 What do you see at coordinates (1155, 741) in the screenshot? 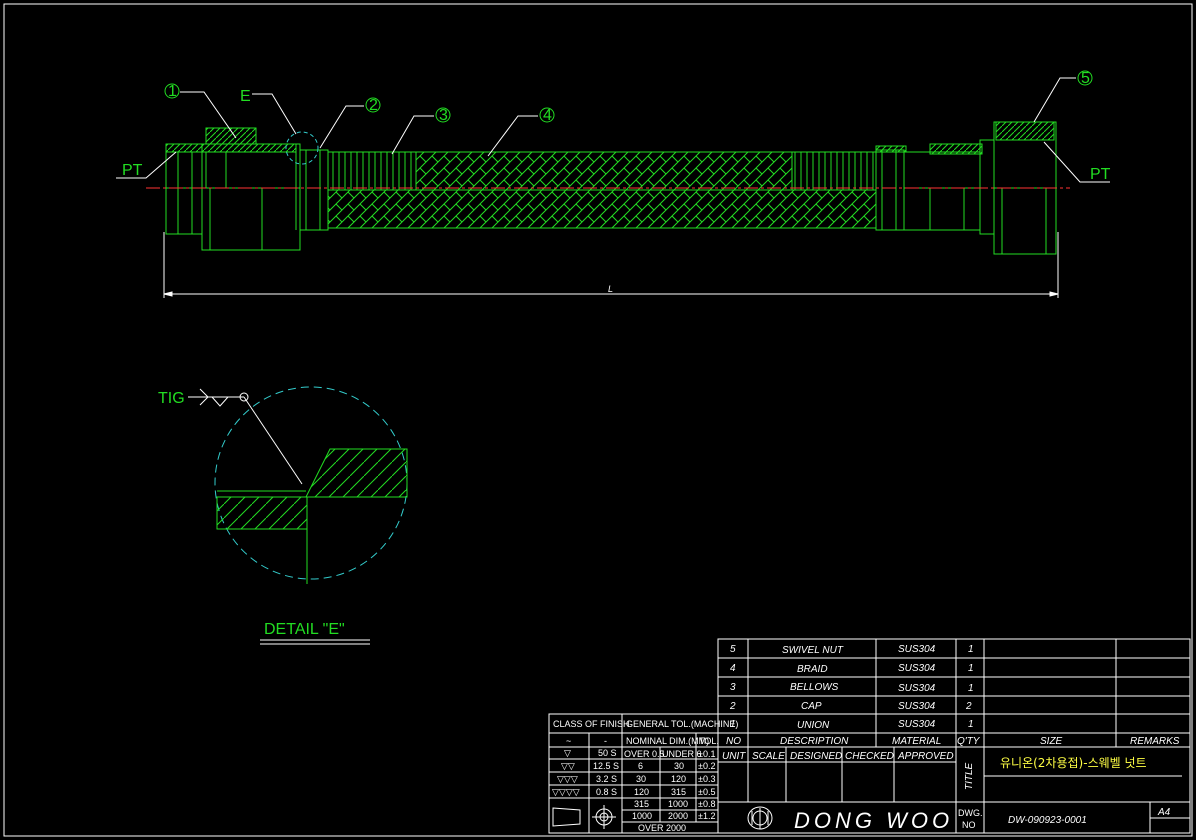
I see `svg-text: REMARKS` at bounding box center [1155, 741].